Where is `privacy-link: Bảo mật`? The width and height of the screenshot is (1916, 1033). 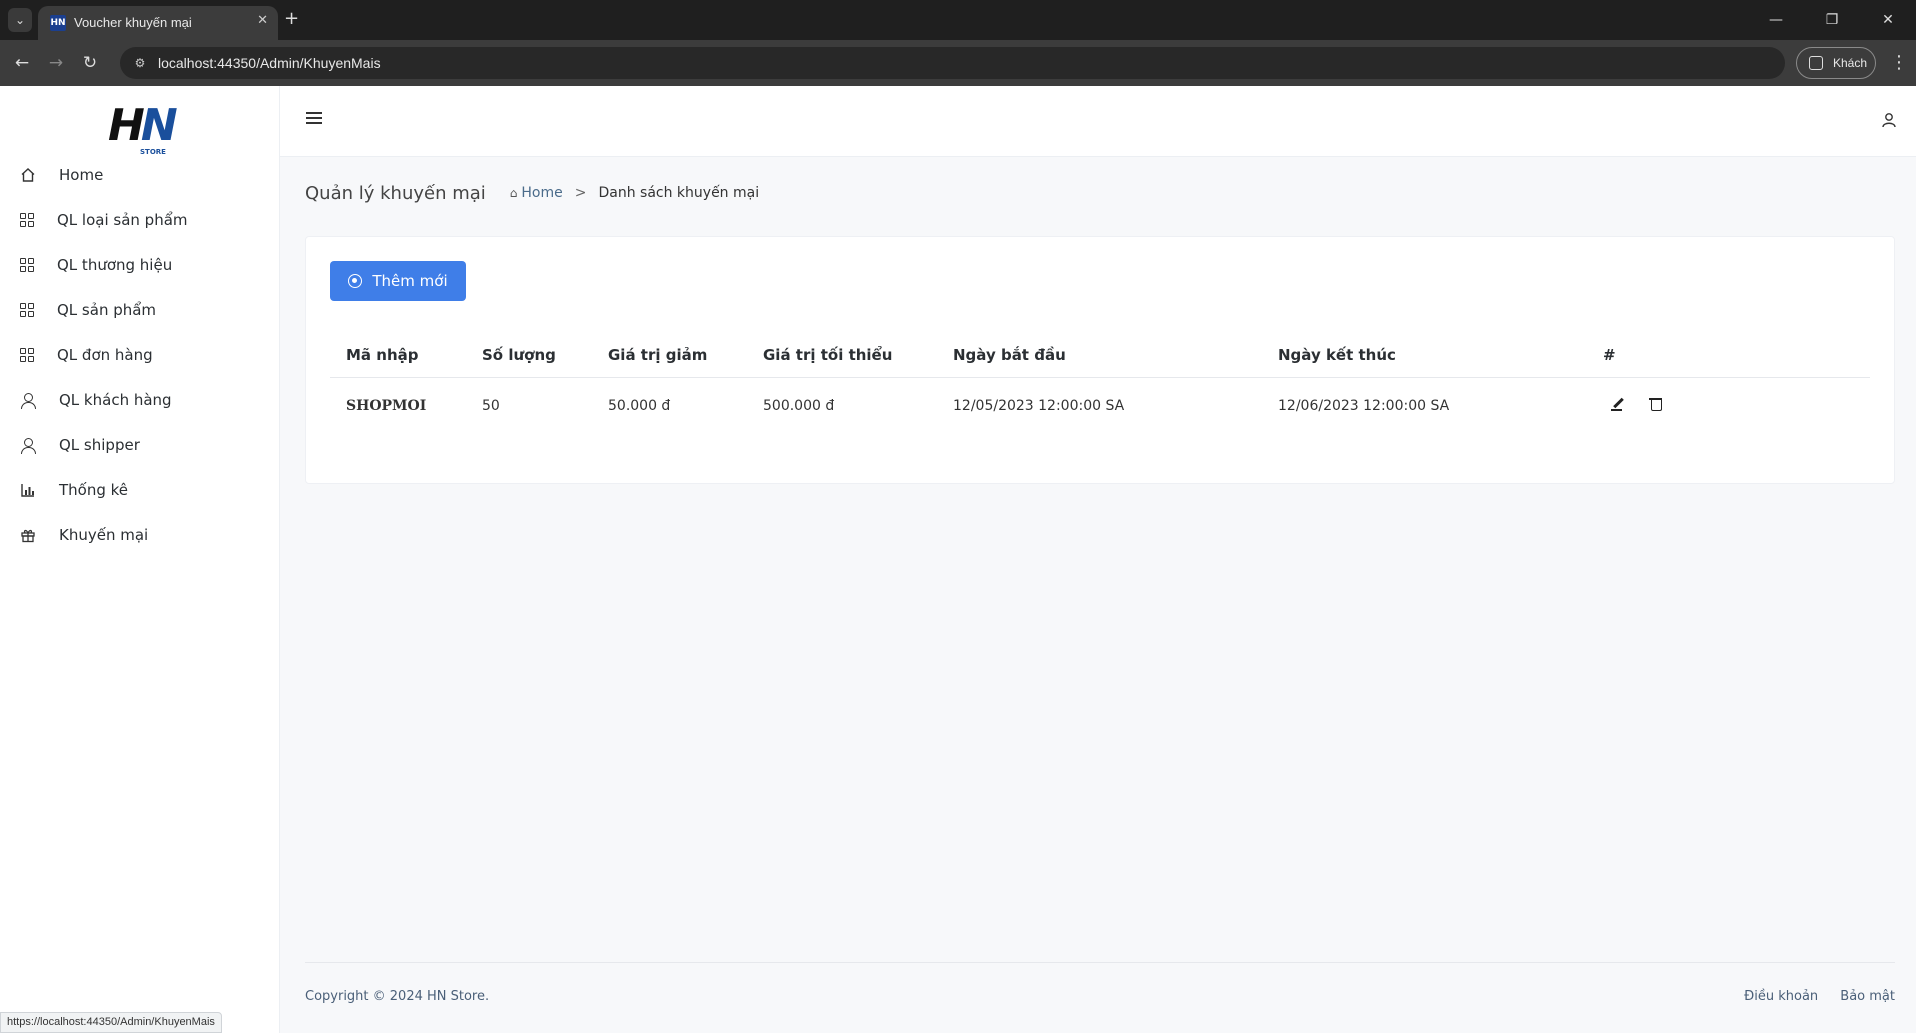 privacy-link: Bảo mật is located at coordinates (1867, 996).